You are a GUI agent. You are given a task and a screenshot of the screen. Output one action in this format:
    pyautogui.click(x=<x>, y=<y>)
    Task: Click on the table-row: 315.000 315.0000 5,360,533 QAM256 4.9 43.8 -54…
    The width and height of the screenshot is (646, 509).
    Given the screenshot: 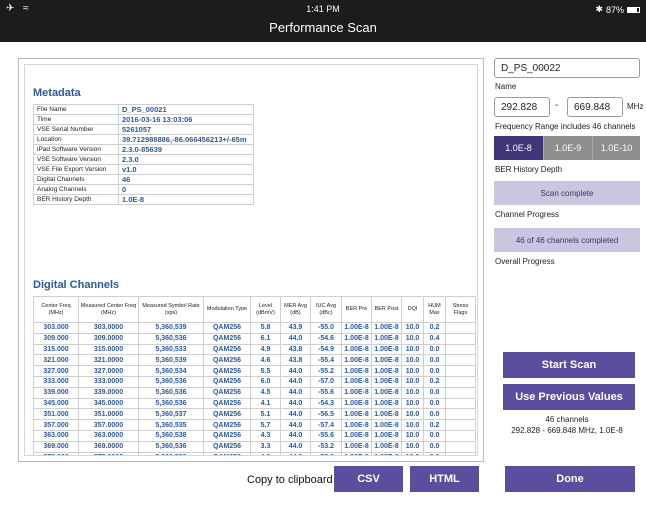 What is the action you would take?
    pyautogui.click(x=254, y=349)
    